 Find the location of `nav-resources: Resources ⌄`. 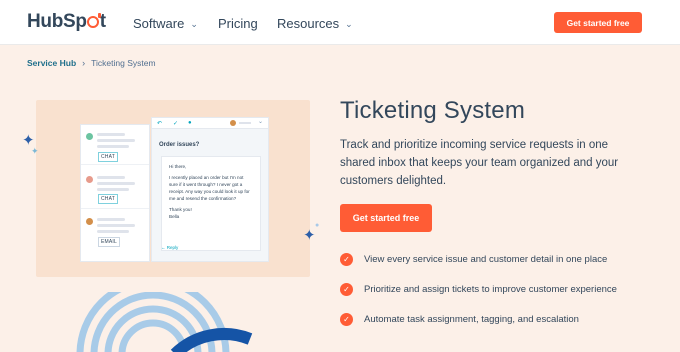

nav-resources: Resources ⌄ is located at coordinates (315, 23).